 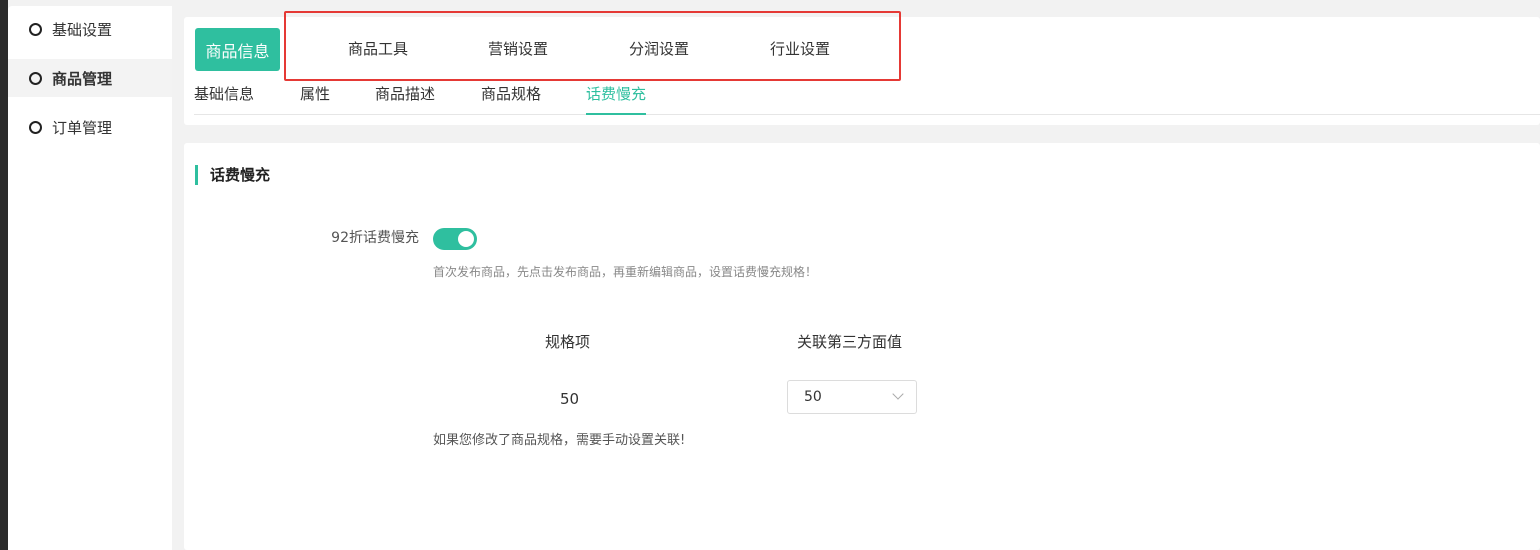 I want to click on tab-industry-settings: 行业设置, so click(x=800, y=49).